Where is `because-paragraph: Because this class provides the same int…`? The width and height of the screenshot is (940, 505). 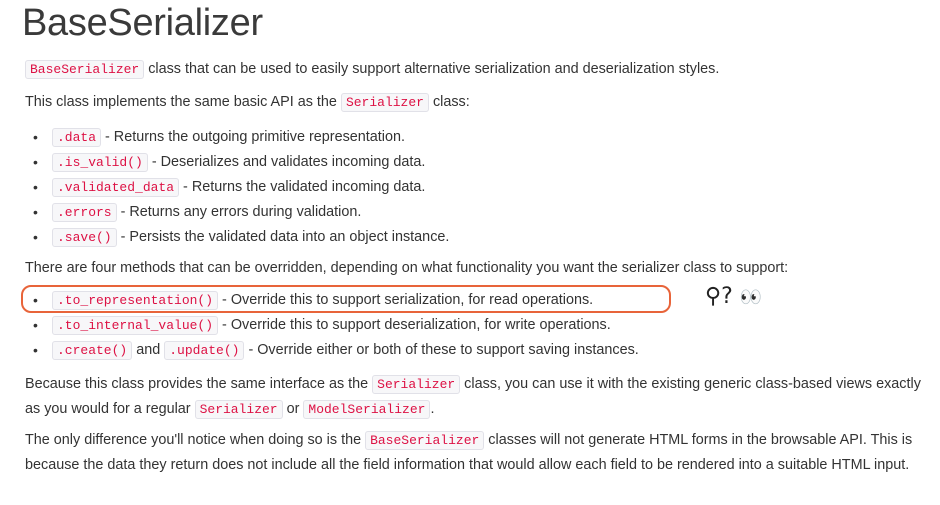
because-paragraph: Because this class provides the same int… is located at coordinates (481, 397).